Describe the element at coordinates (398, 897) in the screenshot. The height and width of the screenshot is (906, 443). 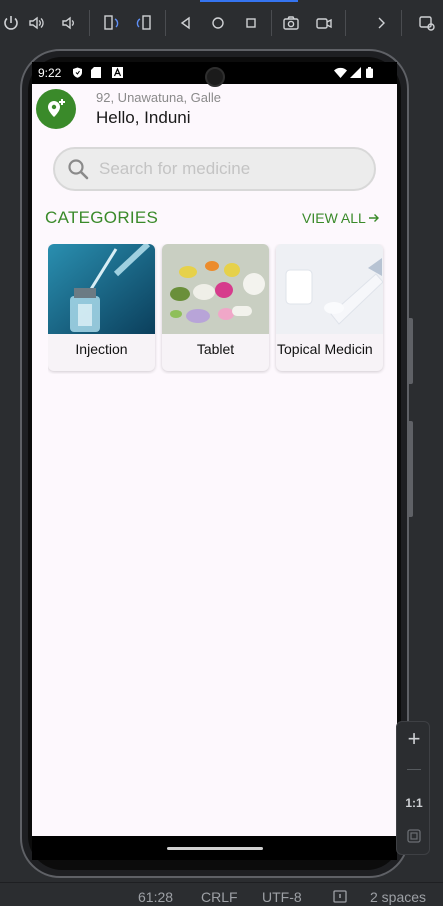
I see `indent-setting: 2 spaces` at that location.